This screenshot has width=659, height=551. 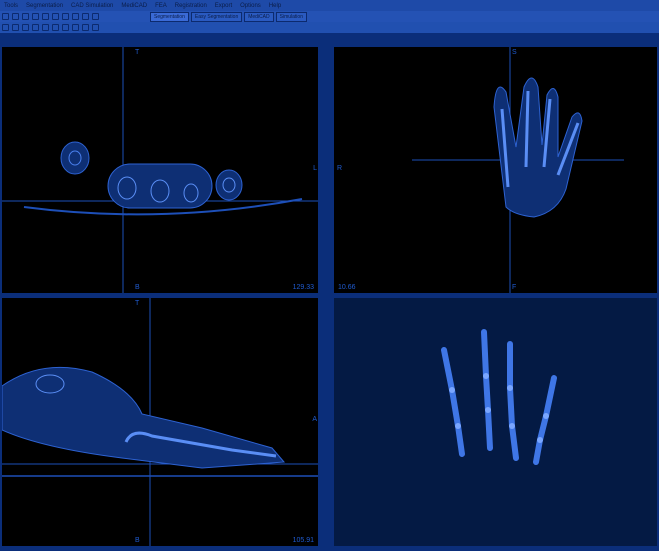 I want to click on lock-icon, so click(x=85, y=27).